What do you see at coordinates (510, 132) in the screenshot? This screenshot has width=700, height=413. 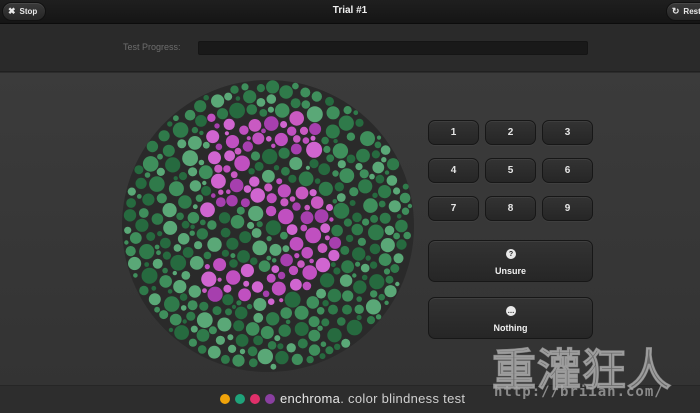 I see `answer-button-2: 2` at bounding box center [510, 132].